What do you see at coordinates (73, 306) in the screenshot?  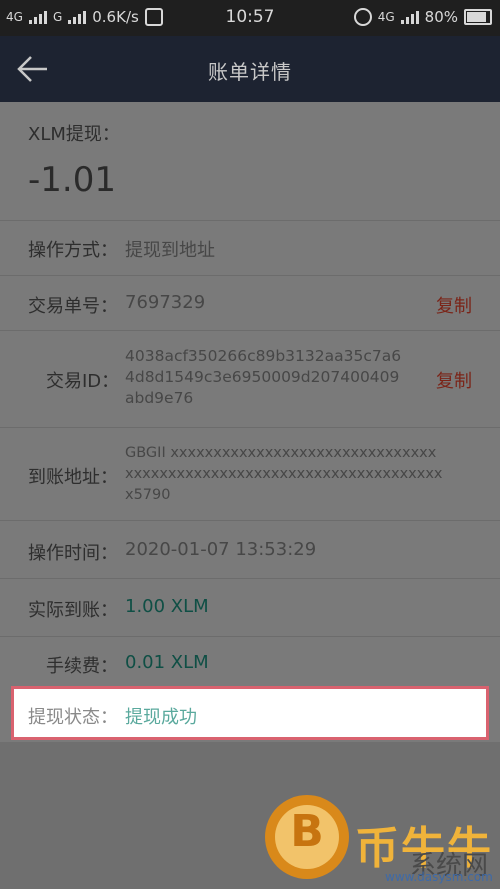 I see `order-label: 交易单号：` at bounding box center [73, 306].